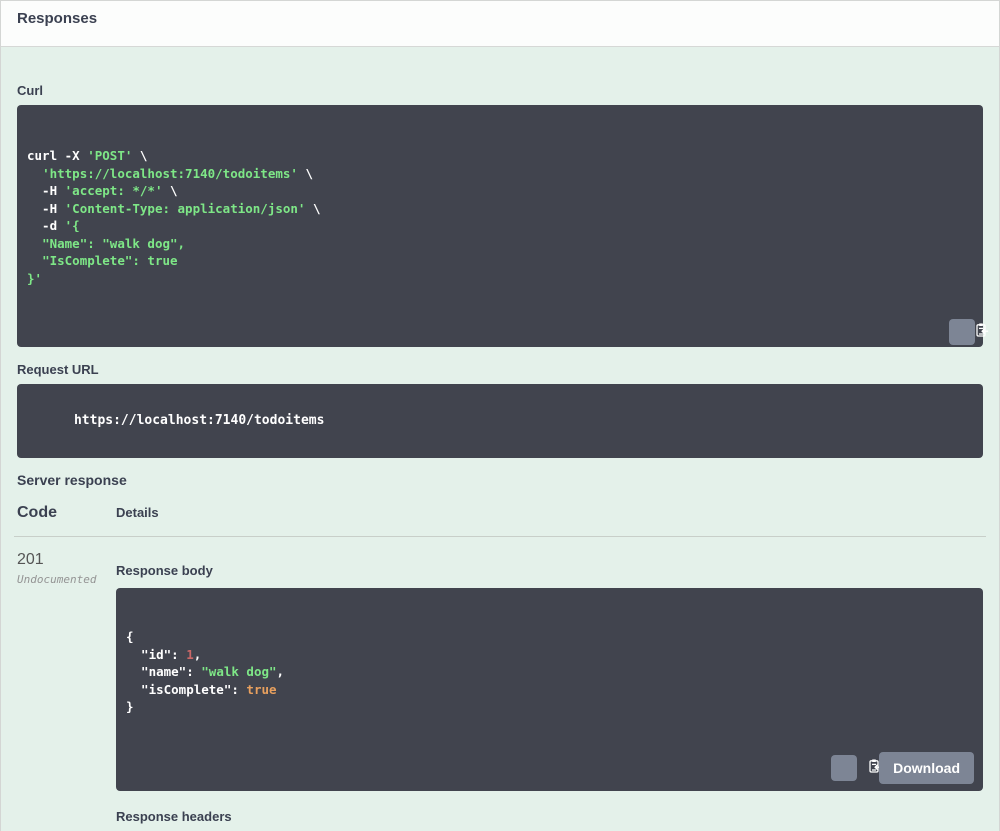 This screenshot has height=831, width=1000. I want to click on request-url-value: https://localhost:7140/todoitems, so click(199, 420).